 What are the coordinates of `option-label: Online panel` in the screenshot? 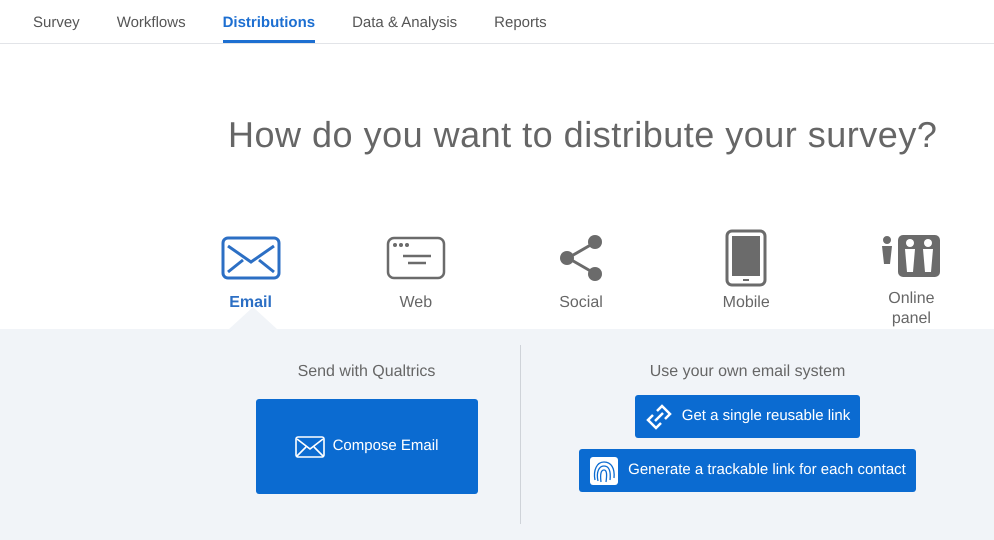 It's located at (911, 309).